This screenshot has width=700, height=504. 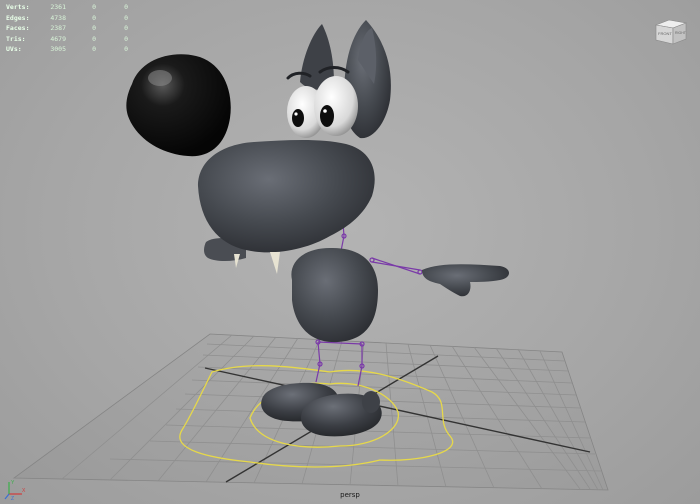 What do you see at coordinates (322, 107) in the screenshot?
I see `character-eyes` at bounding box center [322, 107].